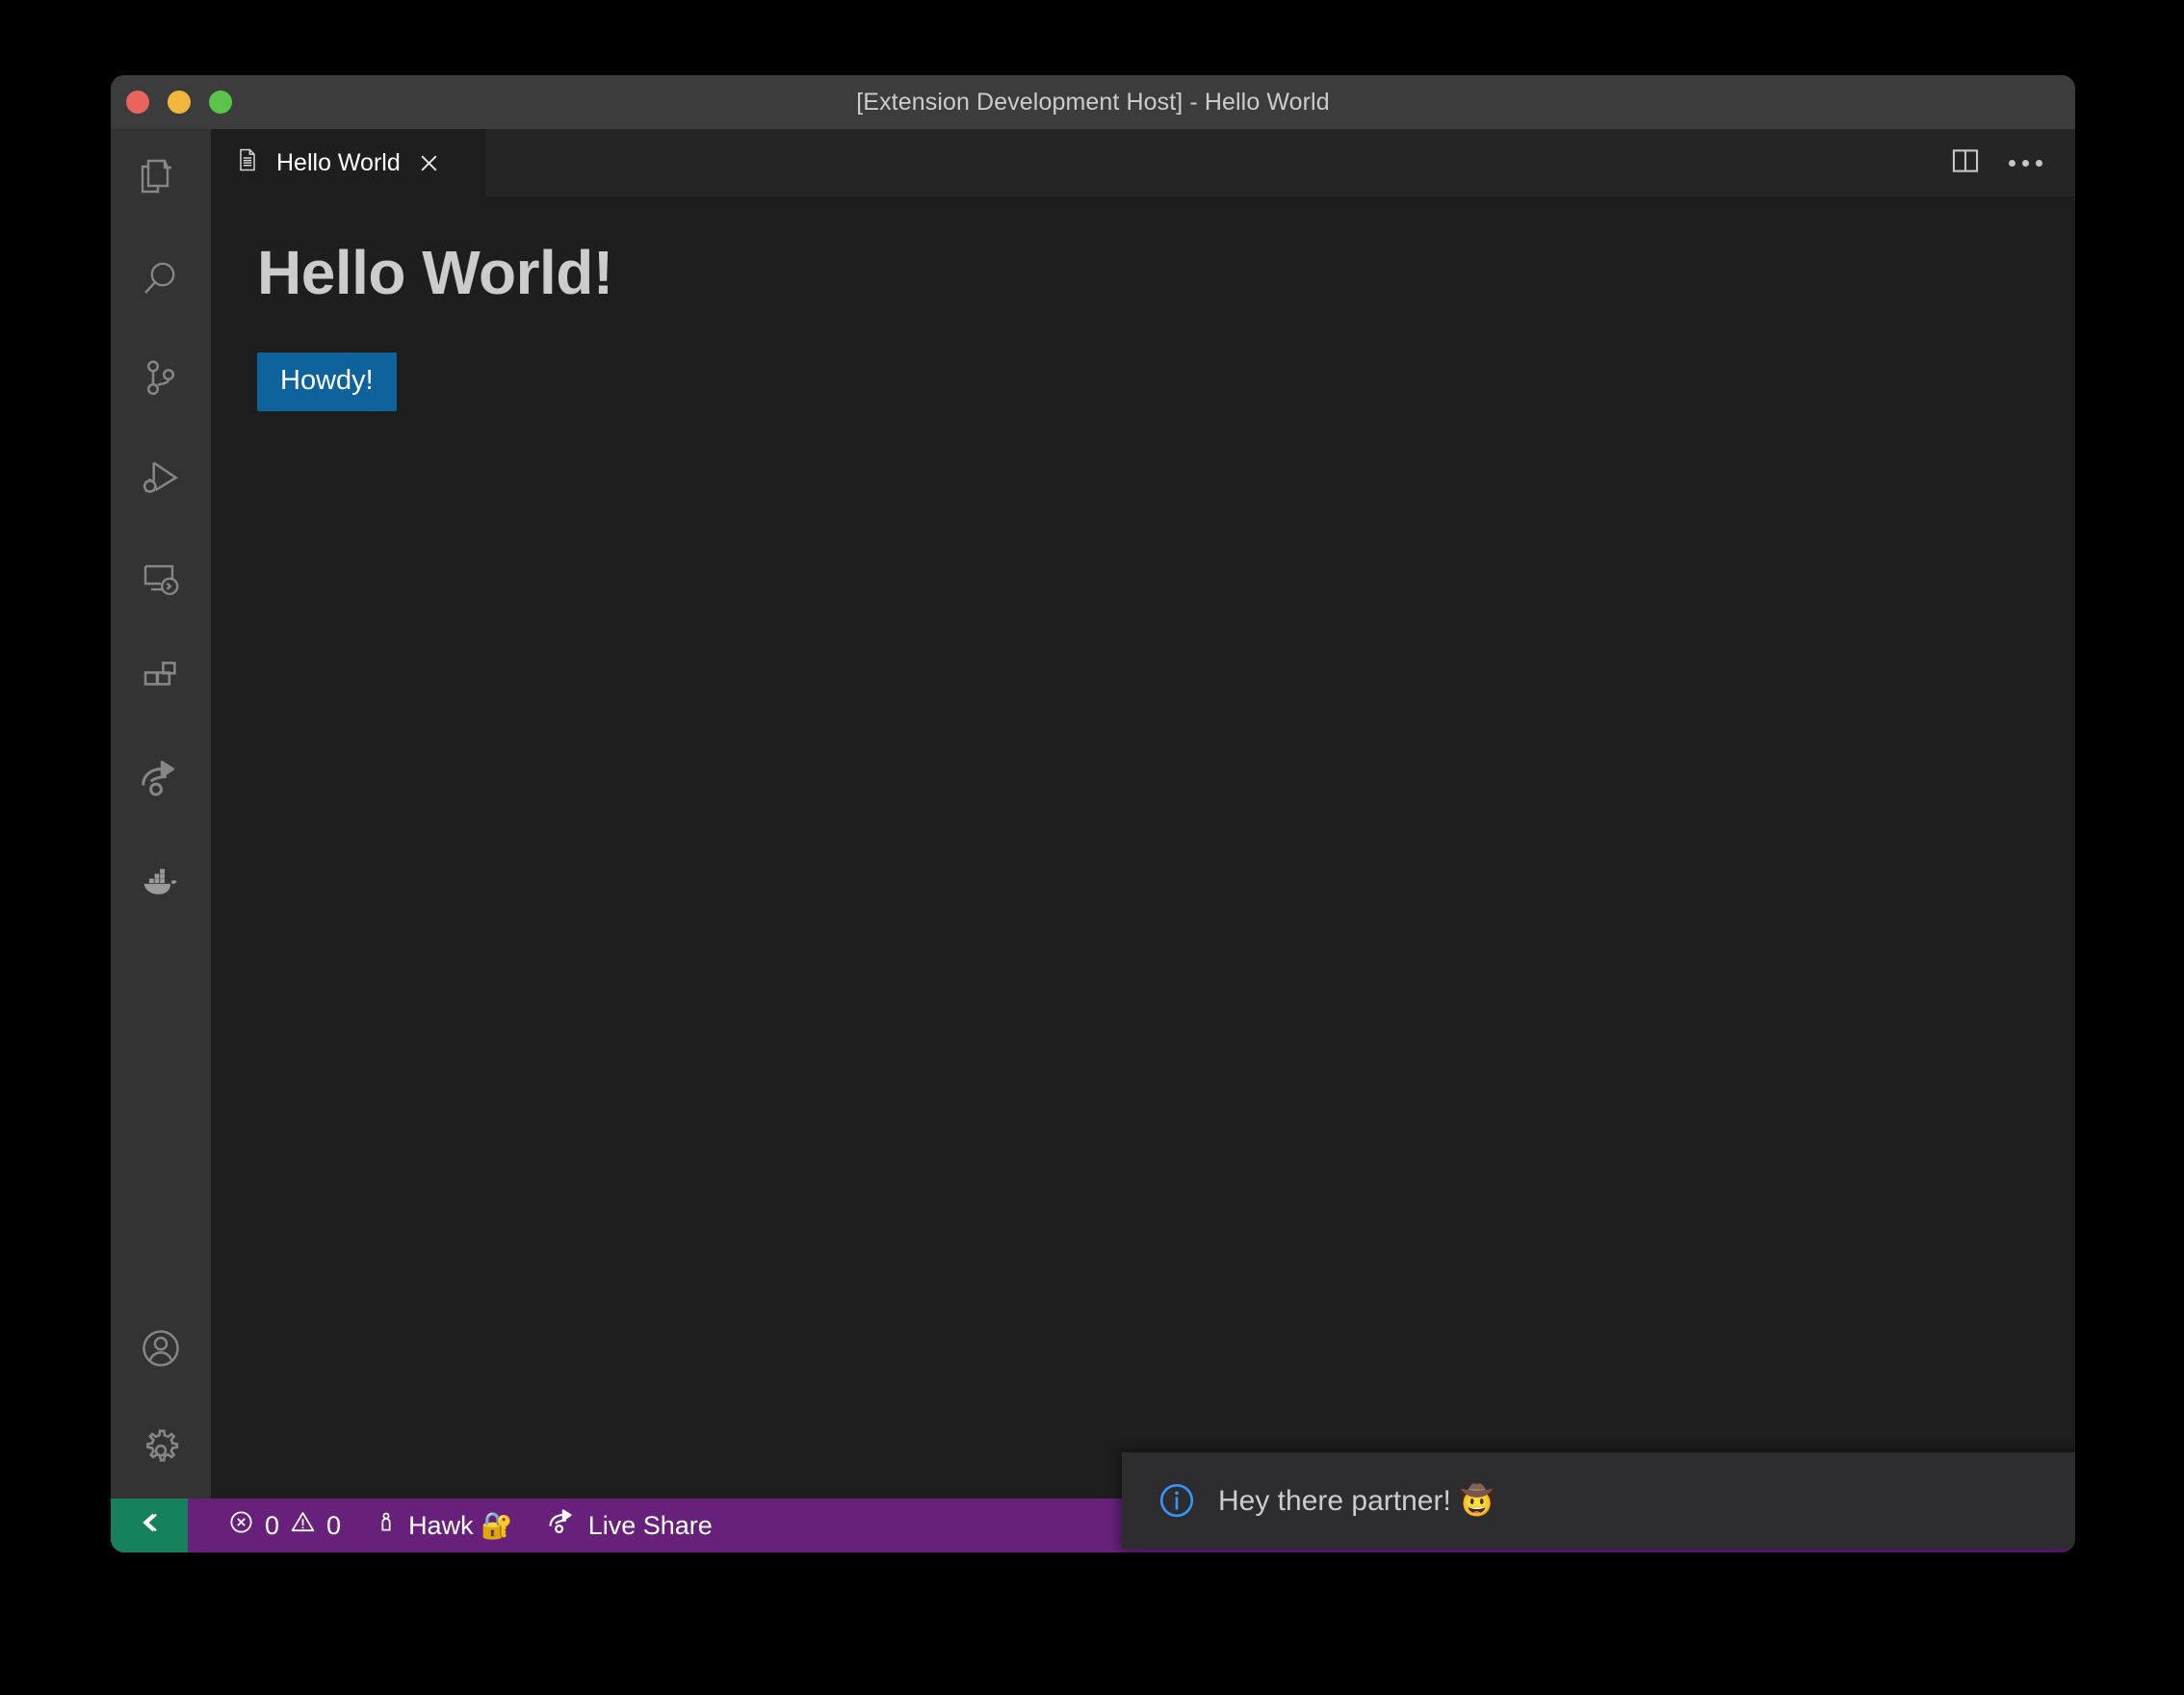  What do you see at coordinates (1965, 163) in the screenshot?
I see `split-editor-icon` at bounding box center [1965, 163].